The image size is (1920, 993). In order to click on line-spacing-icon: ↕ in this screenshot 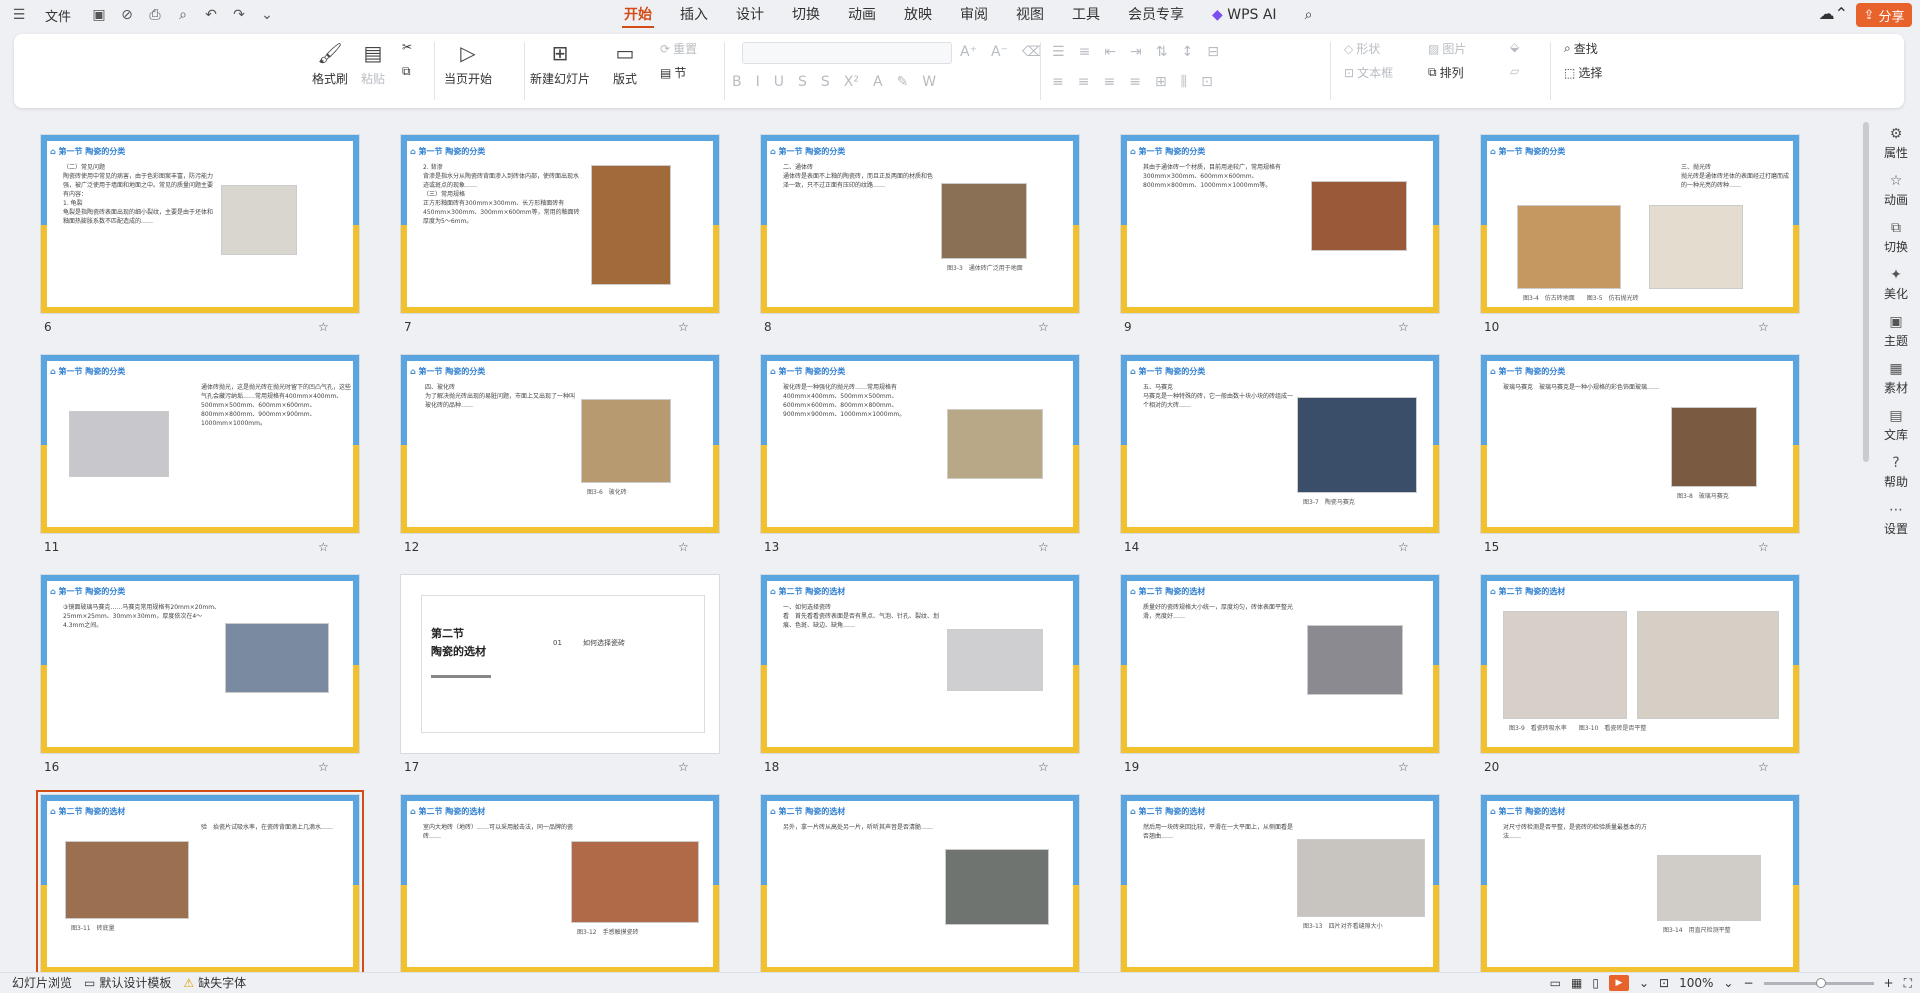, I will do `click(1188, 52)`.